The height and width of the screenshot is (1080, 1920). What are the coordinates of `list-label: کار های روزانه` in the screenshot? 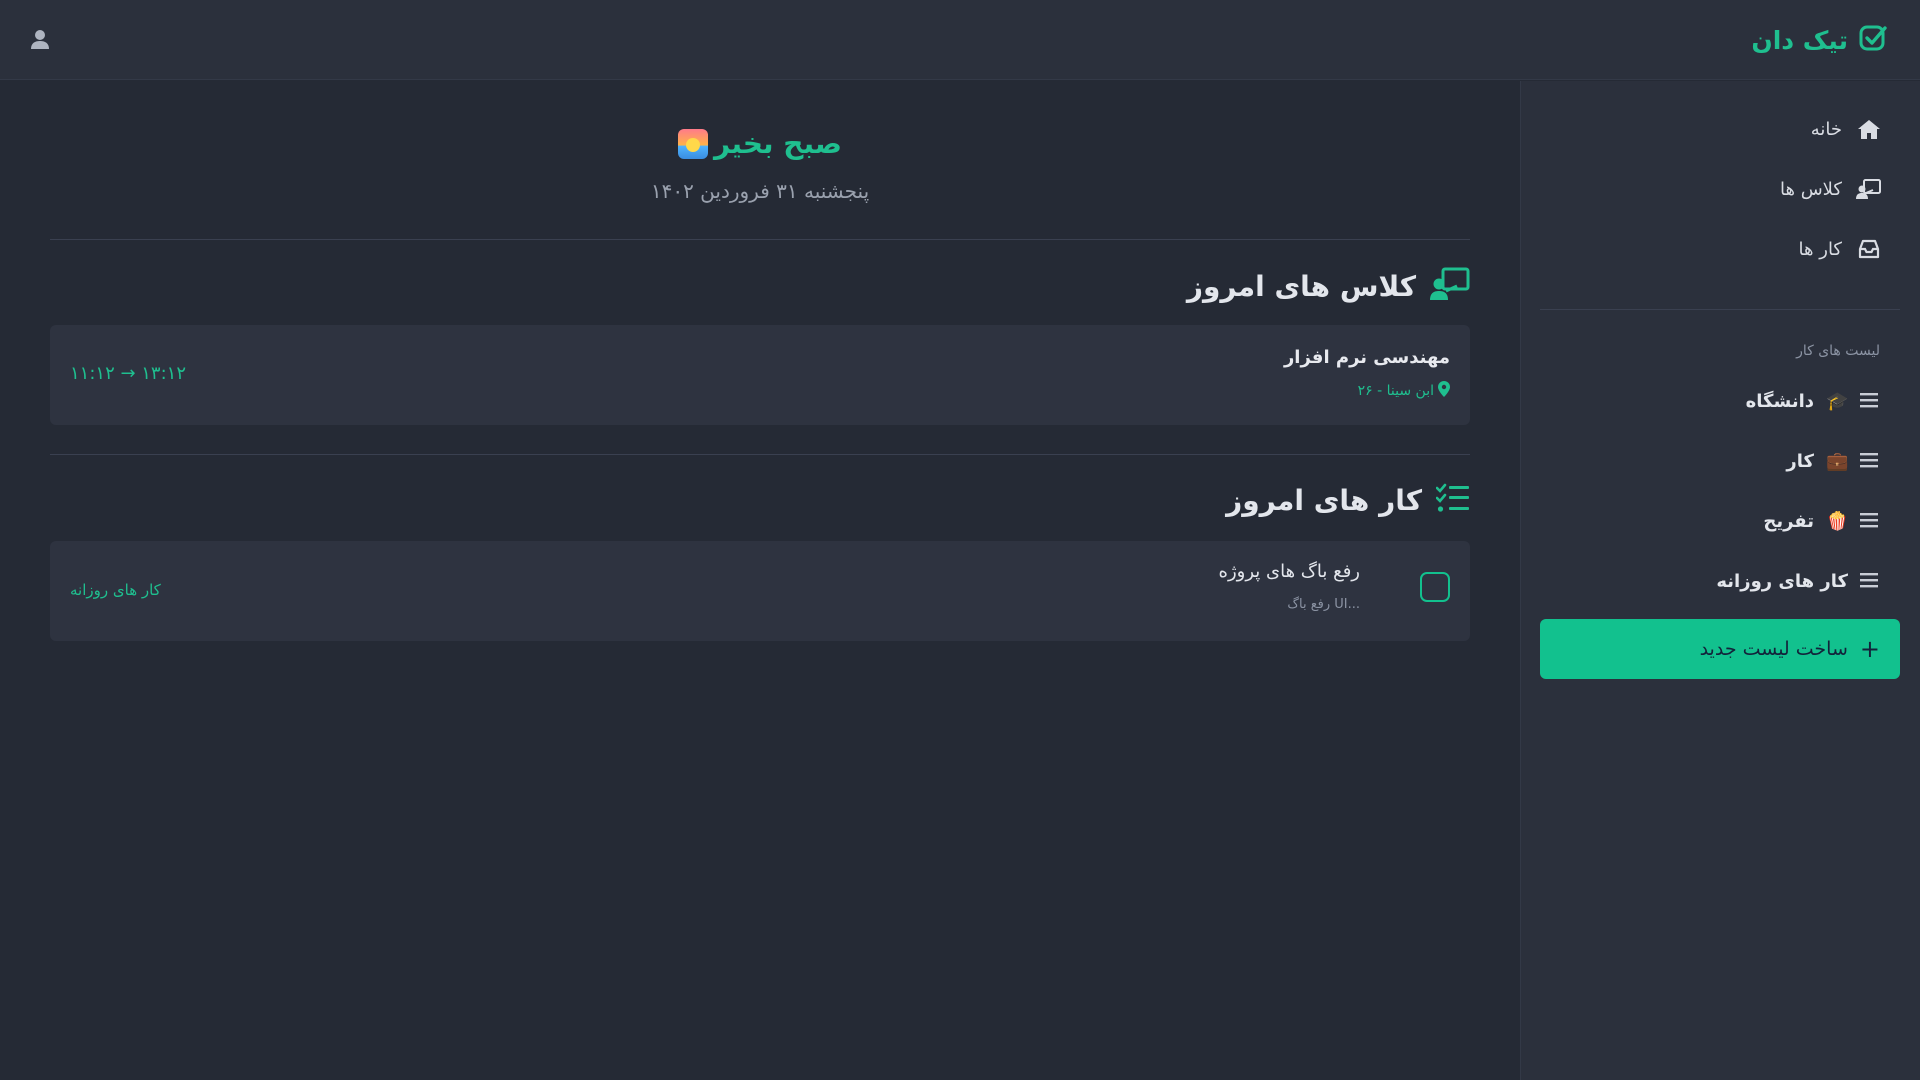 It's located at (1782, 581).